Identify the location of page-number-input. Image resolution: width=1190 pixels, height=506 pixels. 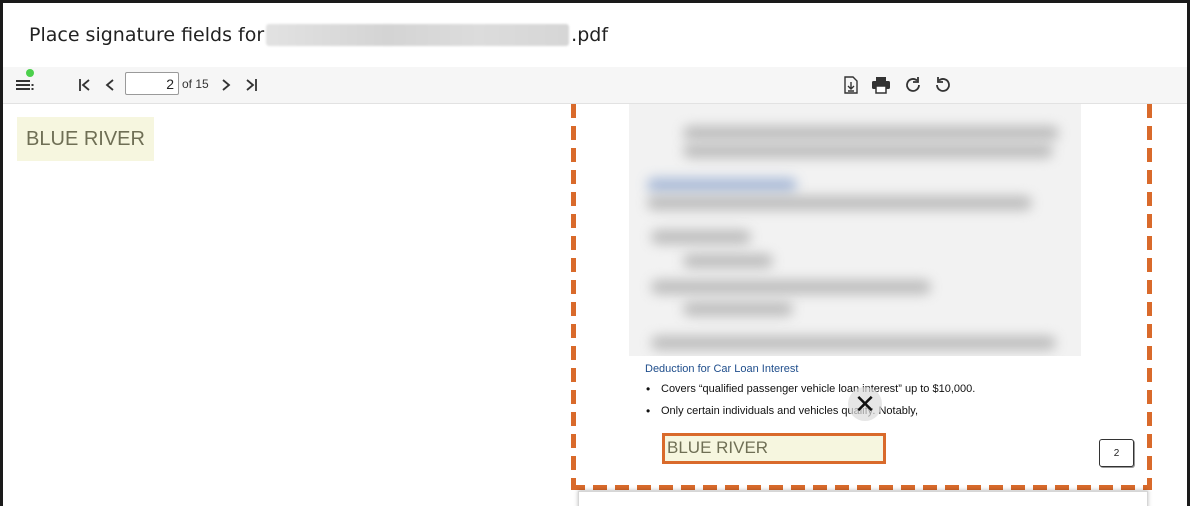
(152, 83).